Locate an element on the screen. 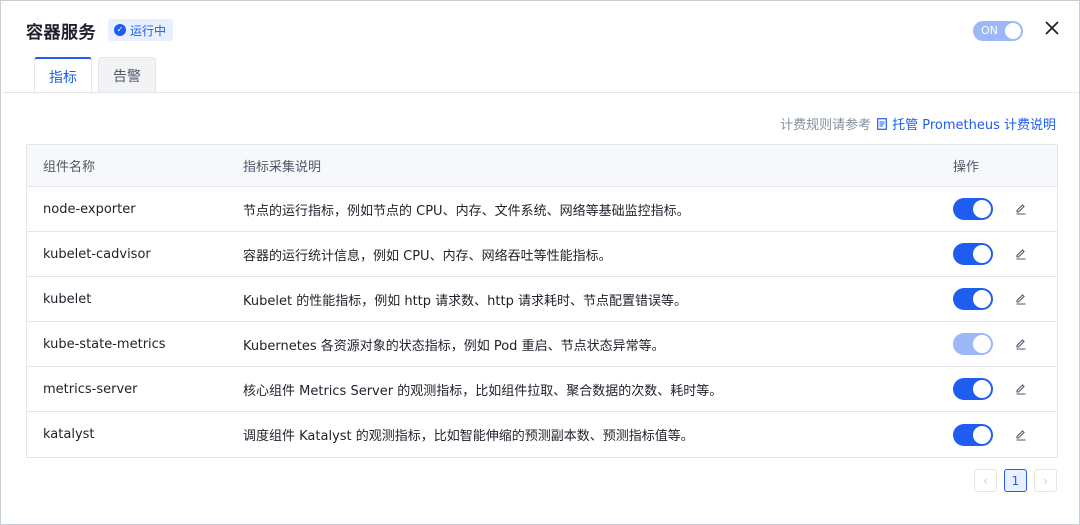 This screenshot has height=525, width=1080. column-header-name: 组件名称 is located at coordinates (69, 167).